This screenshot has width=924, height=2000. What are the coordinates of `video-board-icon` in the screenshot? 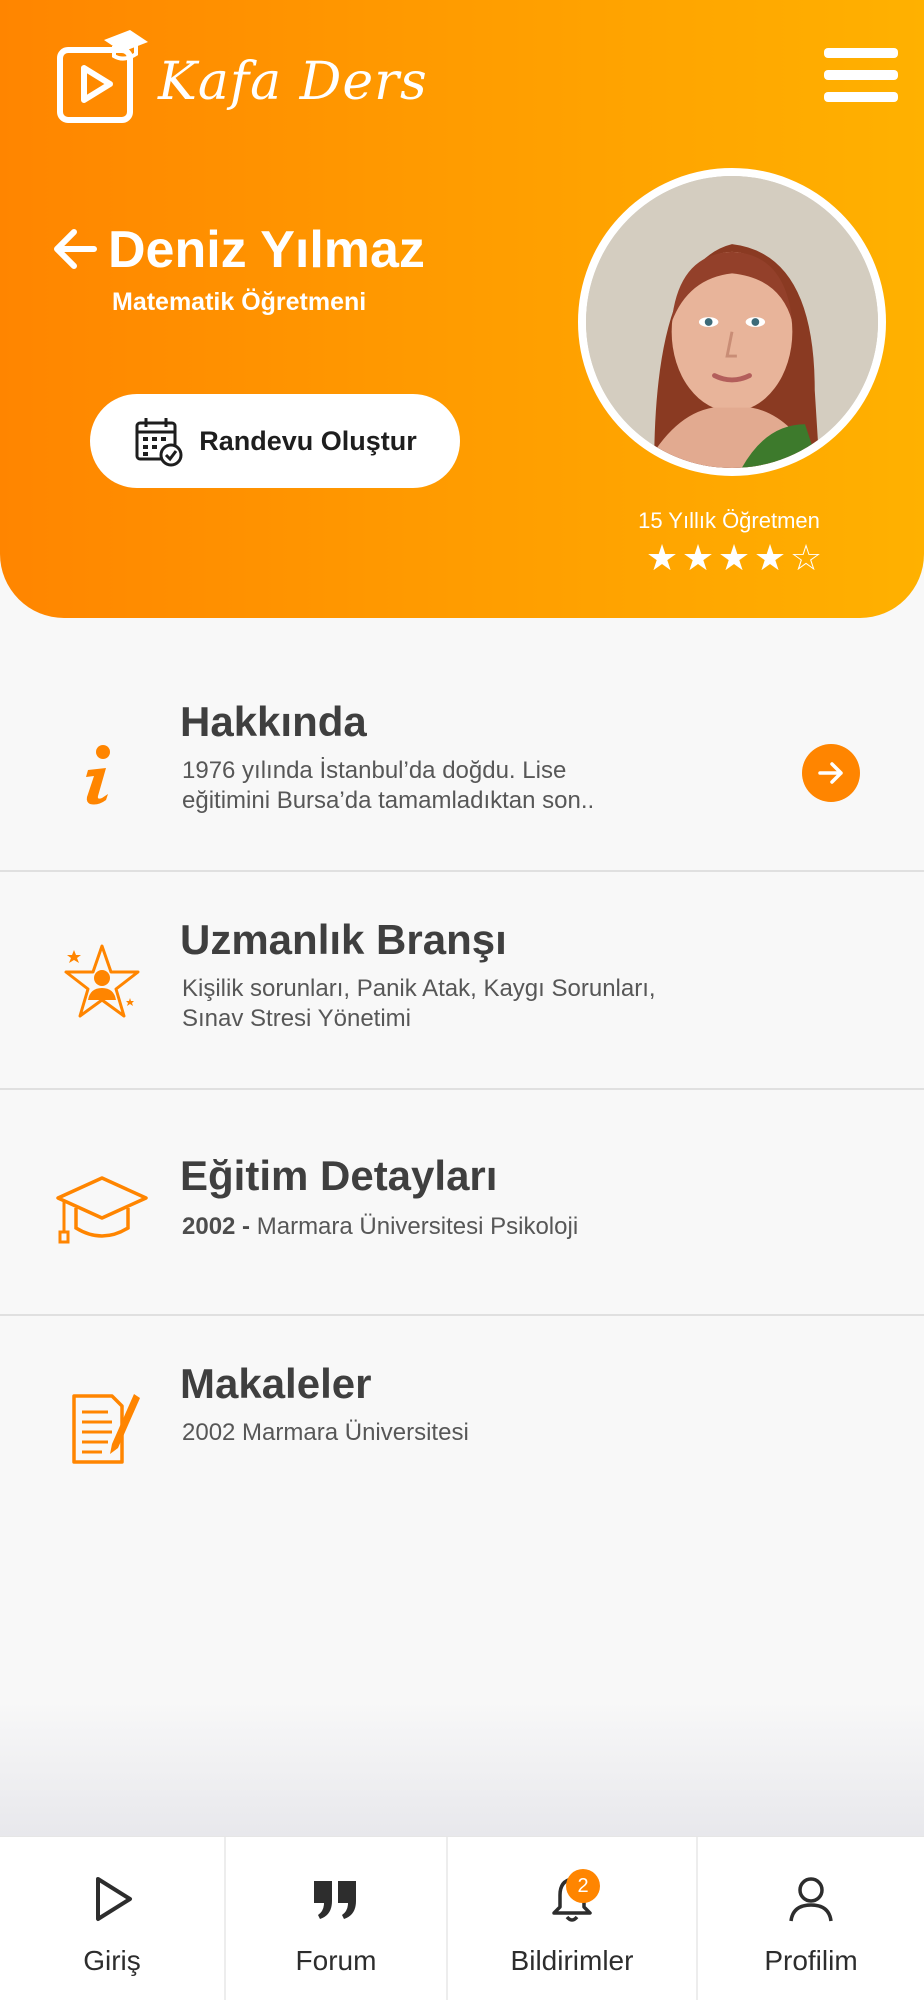 It's located at (102, 76).